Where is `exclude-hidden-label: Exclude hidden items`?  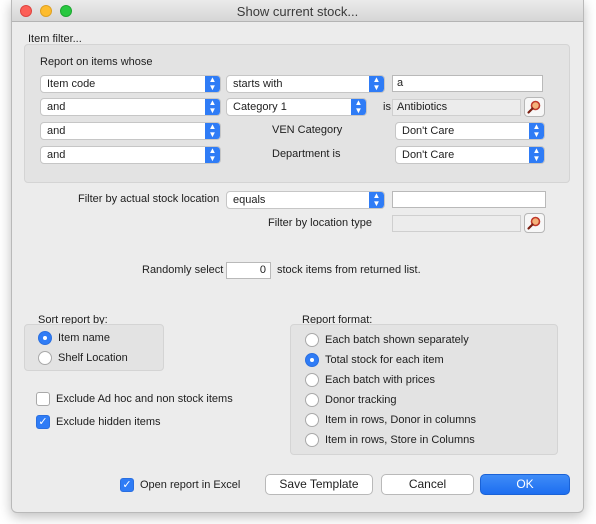
exclude-hidden-label: Exclude hidden items is located at coordinates (108, 422).